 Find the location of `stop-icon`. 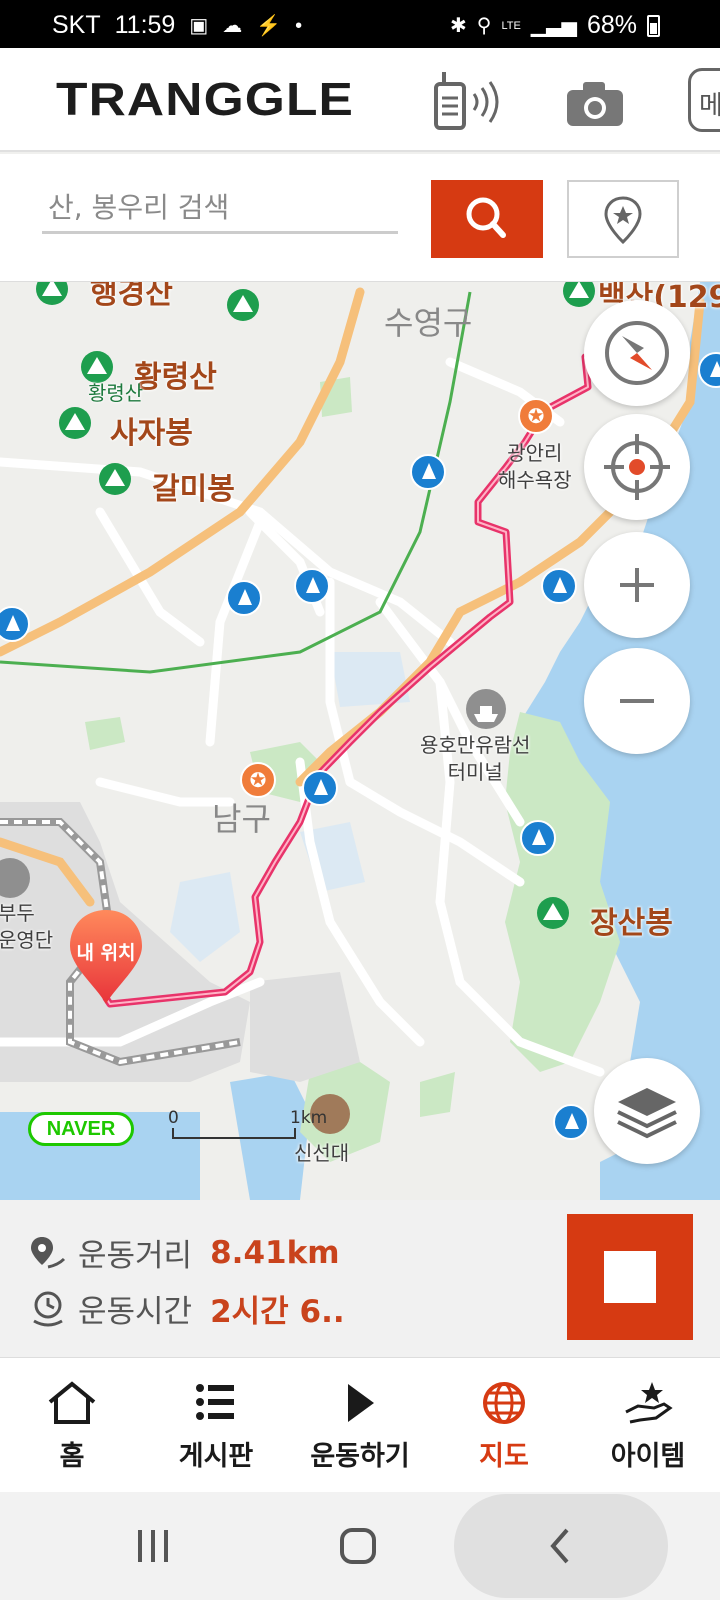

stop-icon is located at coordinates (630, 1277).